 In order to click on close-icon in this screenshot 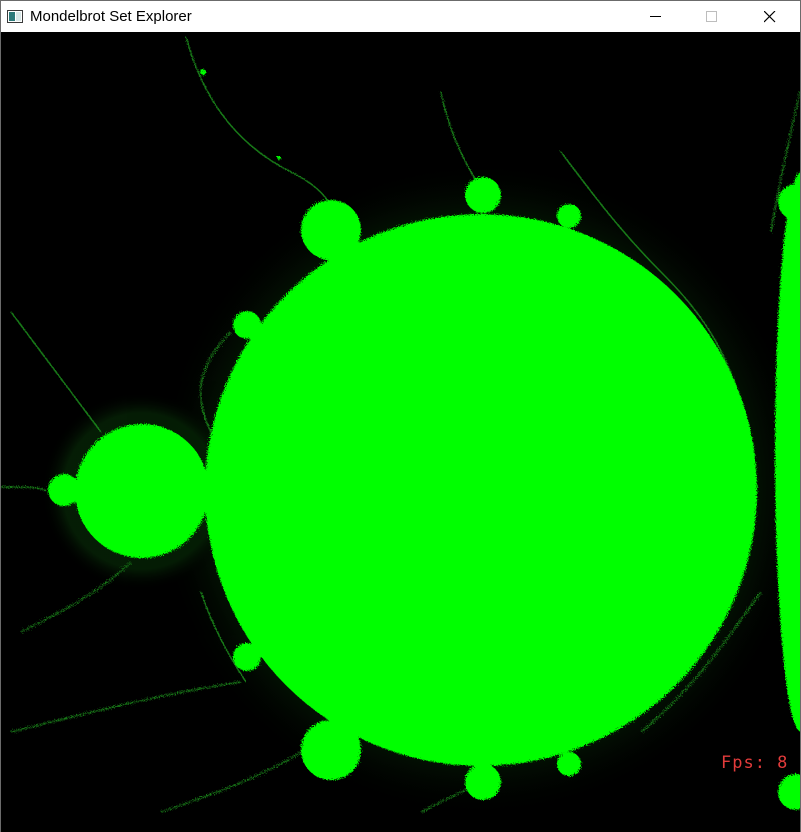, I will do `click(770, 17)`.